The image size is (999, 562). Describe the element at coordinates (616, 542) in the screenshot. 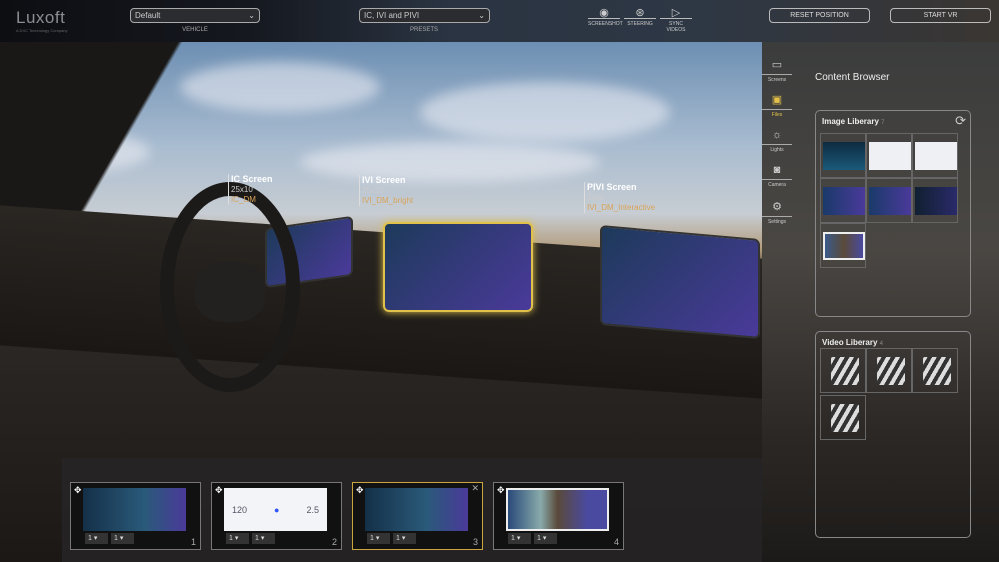

I see `thumbnail-number: 4` at that location.